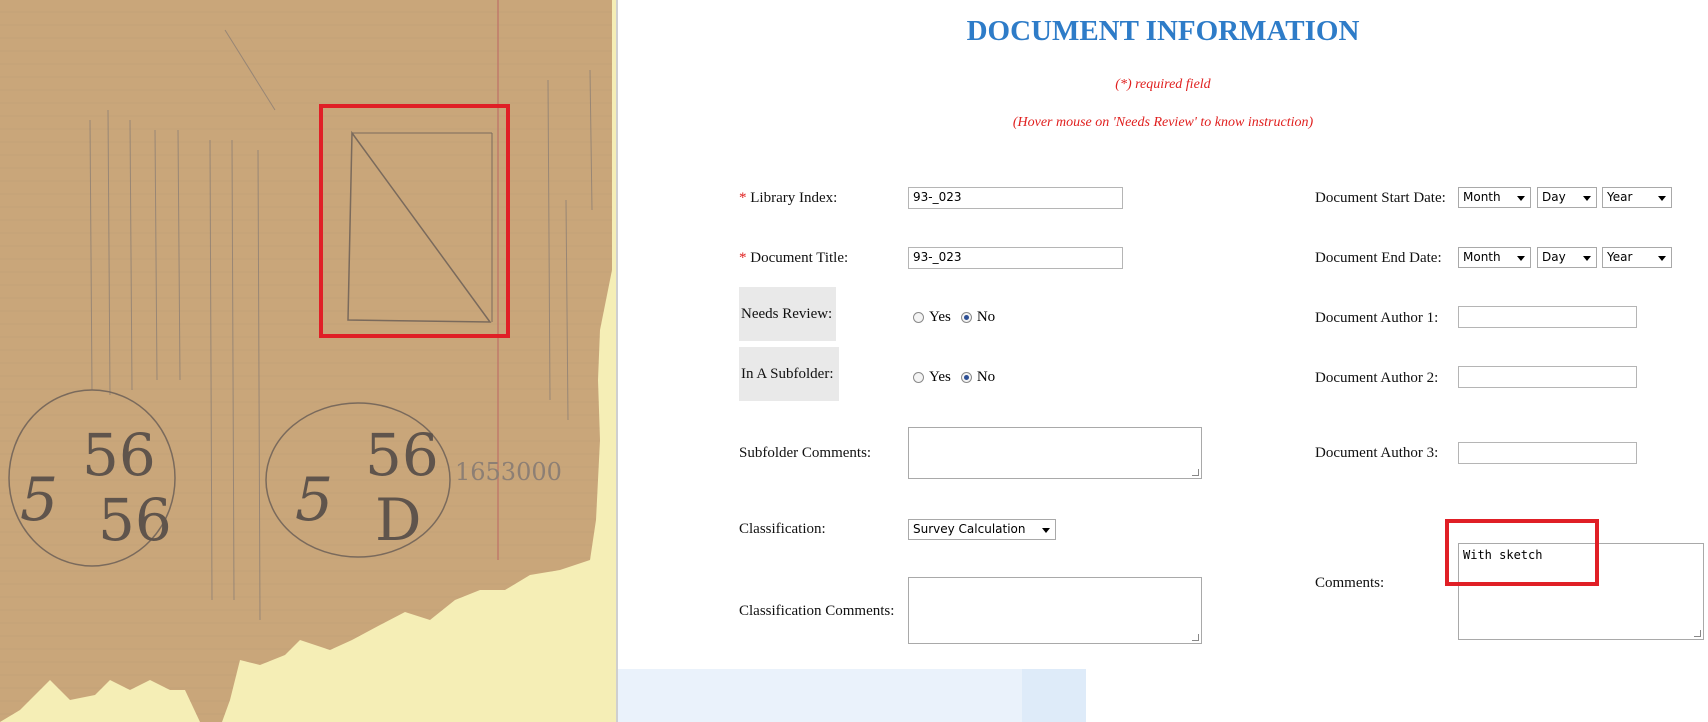  Describe the element at coordinates (966, 317) in the screenshot. I see `needs-review-no-radio` at that location.